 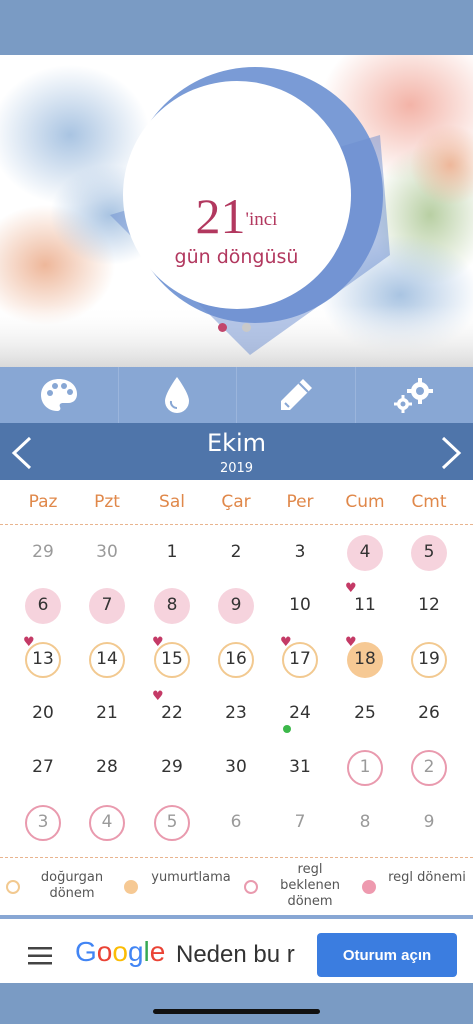 What do you see at coordinates (236, 951) in the screenshot?
I see `ad-banner: Google Neden bu r Oturum açın` at bounding box center [236, 951].